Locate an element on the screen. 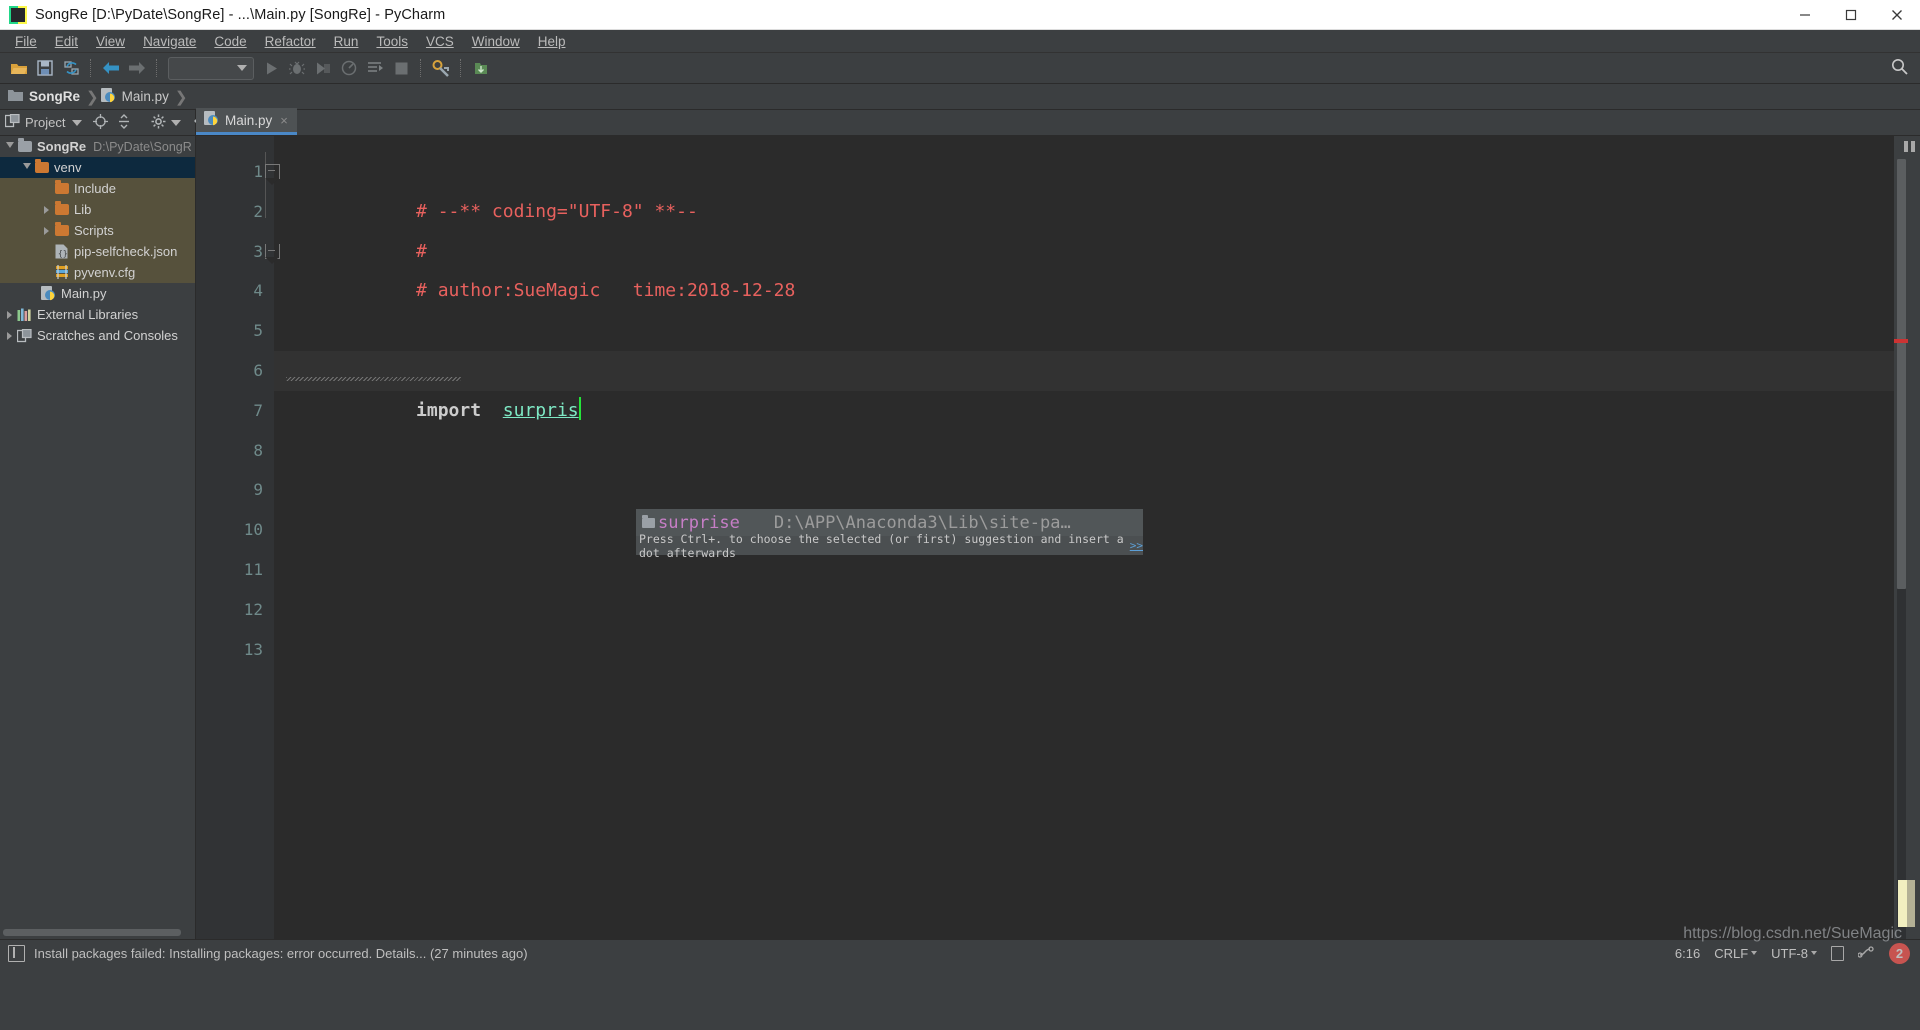 The width and height of the screenshot is (1920, 1030). tree-item-label: SongRe is located at coordinates (62, 146).